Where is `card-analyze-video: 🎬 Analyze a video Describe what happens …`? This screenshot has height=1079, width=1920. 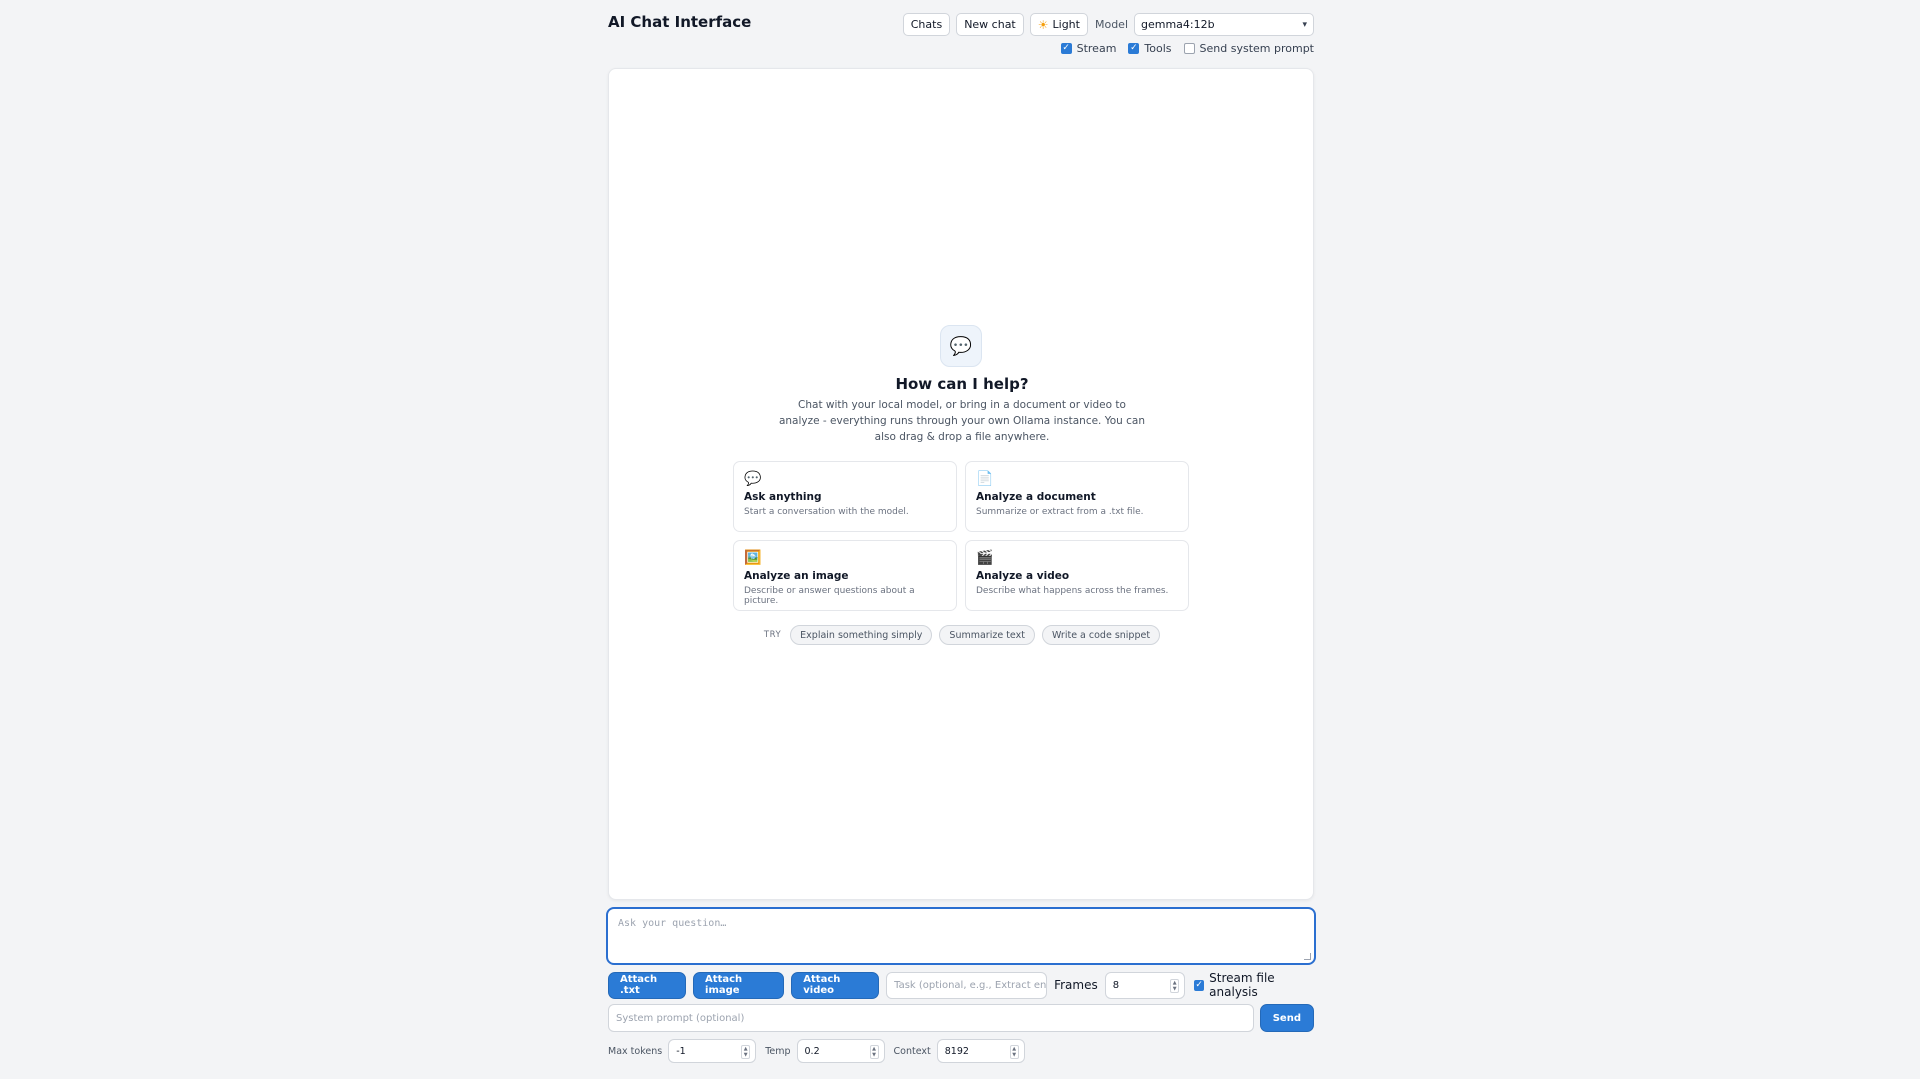
card-analyze-video: 🎬 Analyze a video Describe what happens … is located at coordinates (1077, 575).